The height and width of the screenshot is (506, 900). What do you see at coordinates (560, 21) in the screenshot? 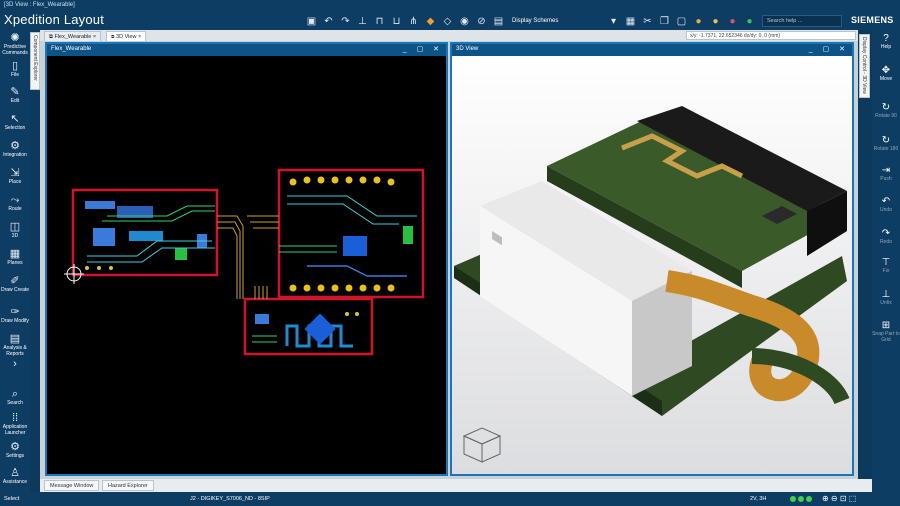
I see `display-schemes-dropdown: Display Schemes` at bounding box center [560, 21].